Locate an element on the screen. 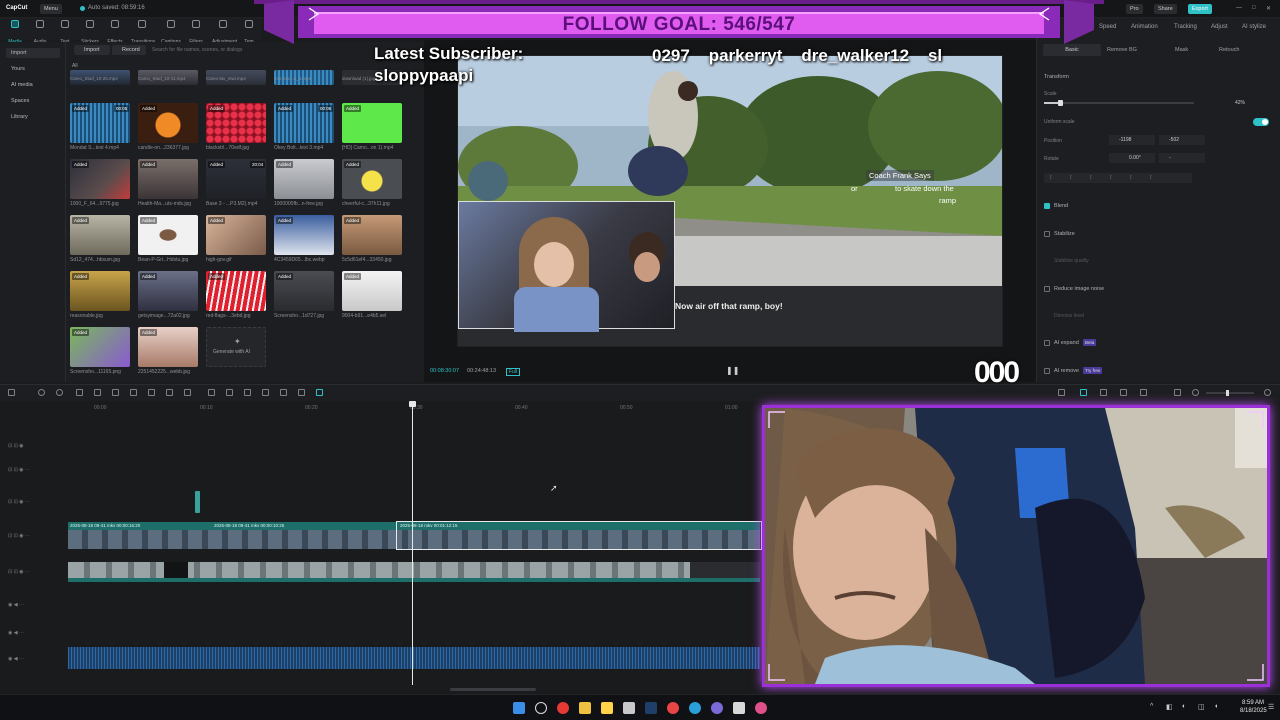 The width and height of the screenshot is (1280, 720). pro-button: Pro is located at coordinates (1134, 9).